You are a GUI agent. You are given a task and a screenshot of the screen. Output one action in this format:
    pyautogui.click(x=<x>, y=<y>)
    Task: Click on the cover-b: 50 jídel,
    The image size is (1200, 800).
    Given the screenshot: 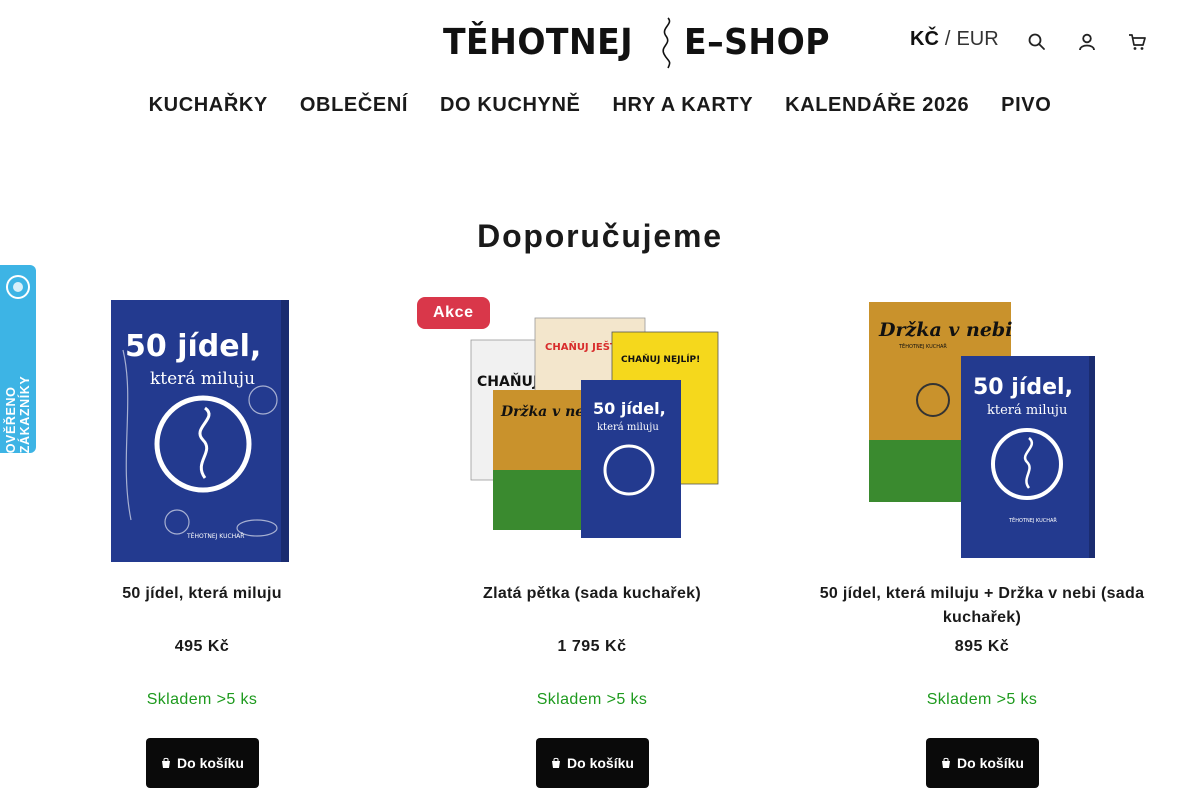 What is the action you would take?
    pyautogui.click(x=1023, y=387)
    